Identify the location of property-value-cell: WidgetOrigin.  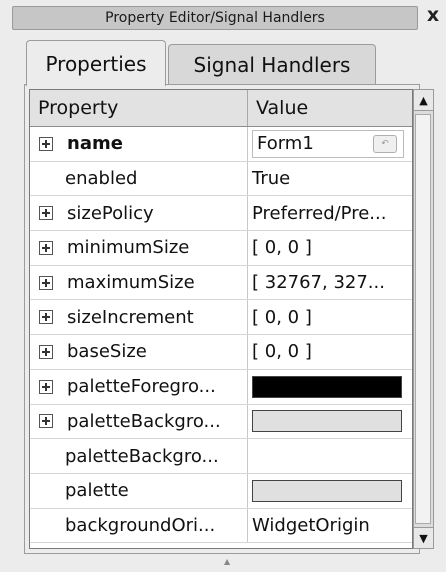
(330, 526).